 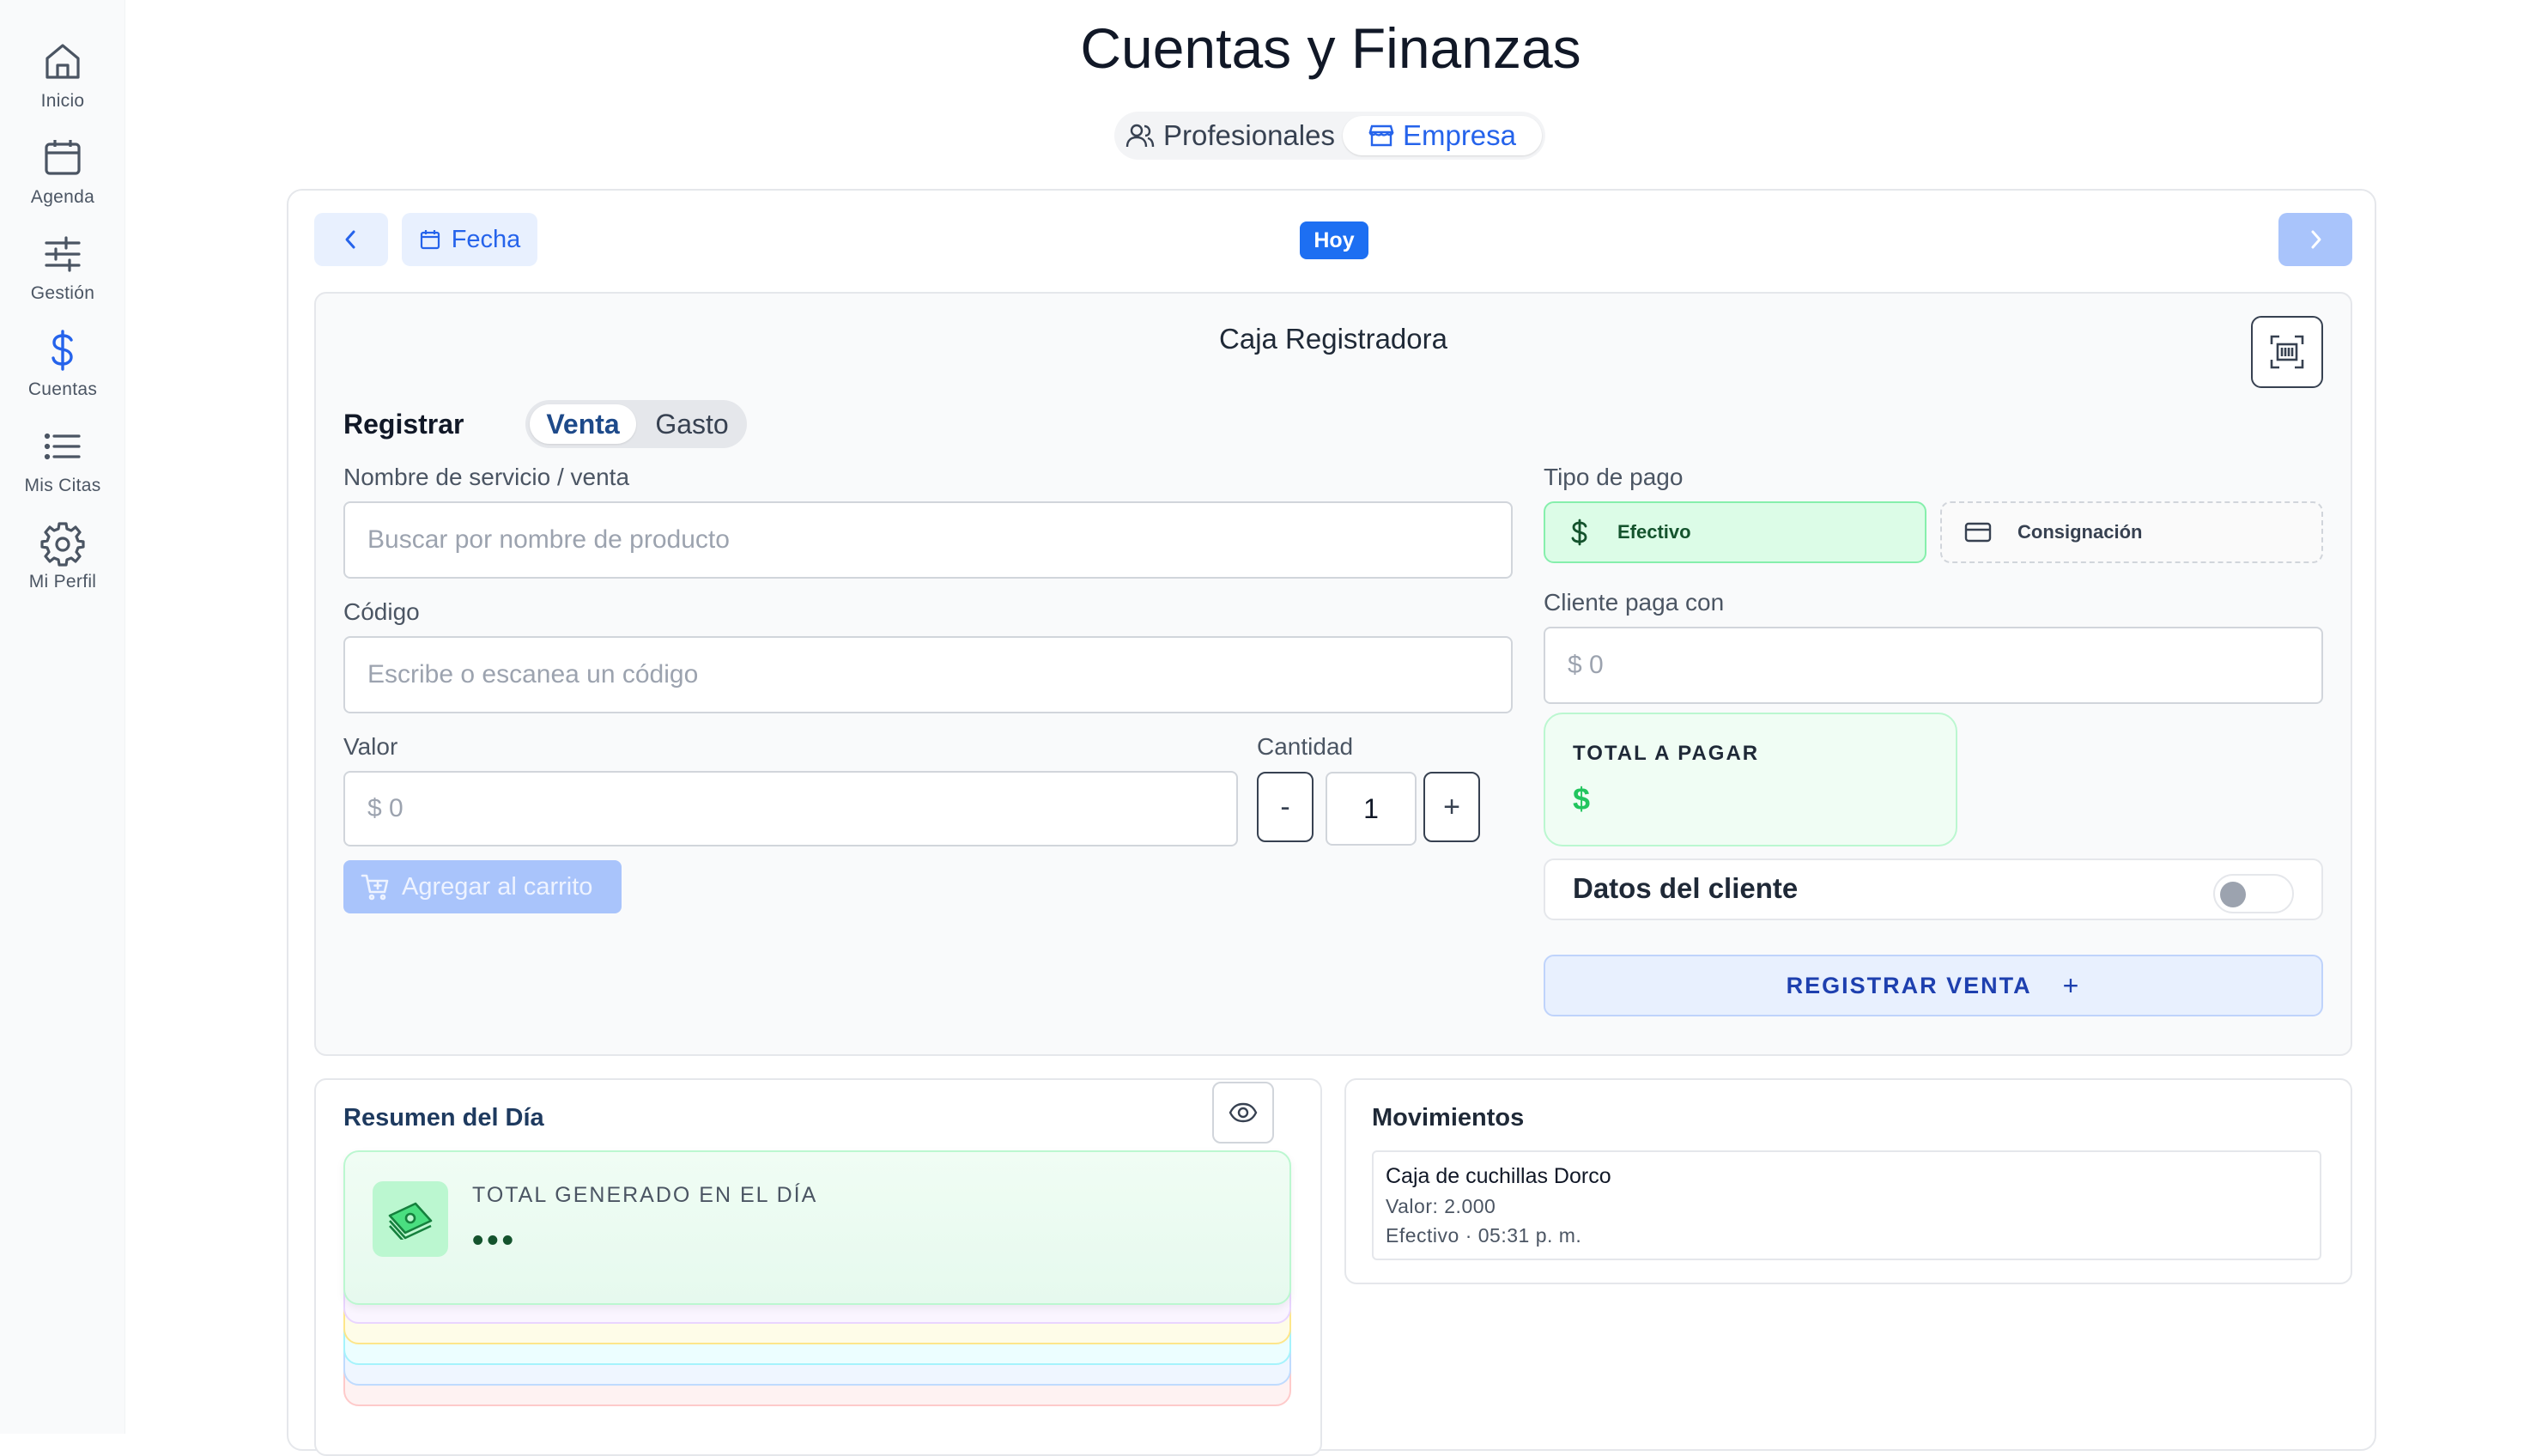 I want to click on total-to-pay-label: TOTAL A PAGAR, so click(x=1667, y=754).